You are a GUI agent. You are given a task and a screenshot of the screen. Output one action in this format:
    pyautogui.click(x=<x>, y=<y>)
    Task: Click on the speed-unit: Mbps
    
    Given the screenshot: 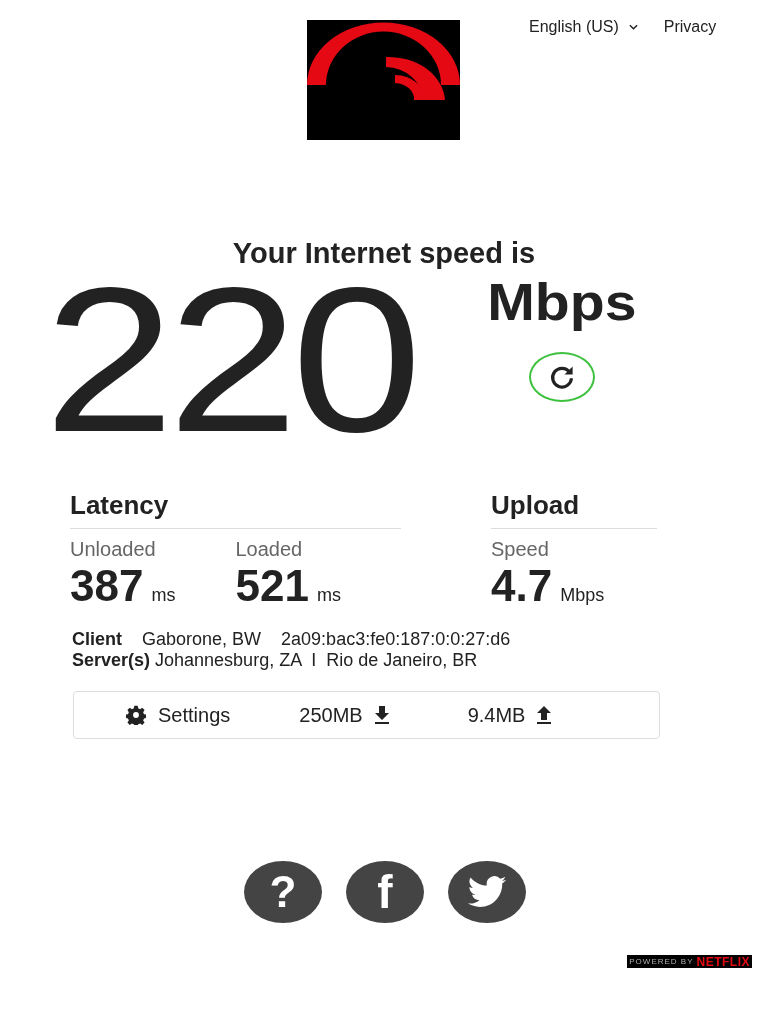 What is the action you would take?
    pyautogui.click(x=562, y=302)
    